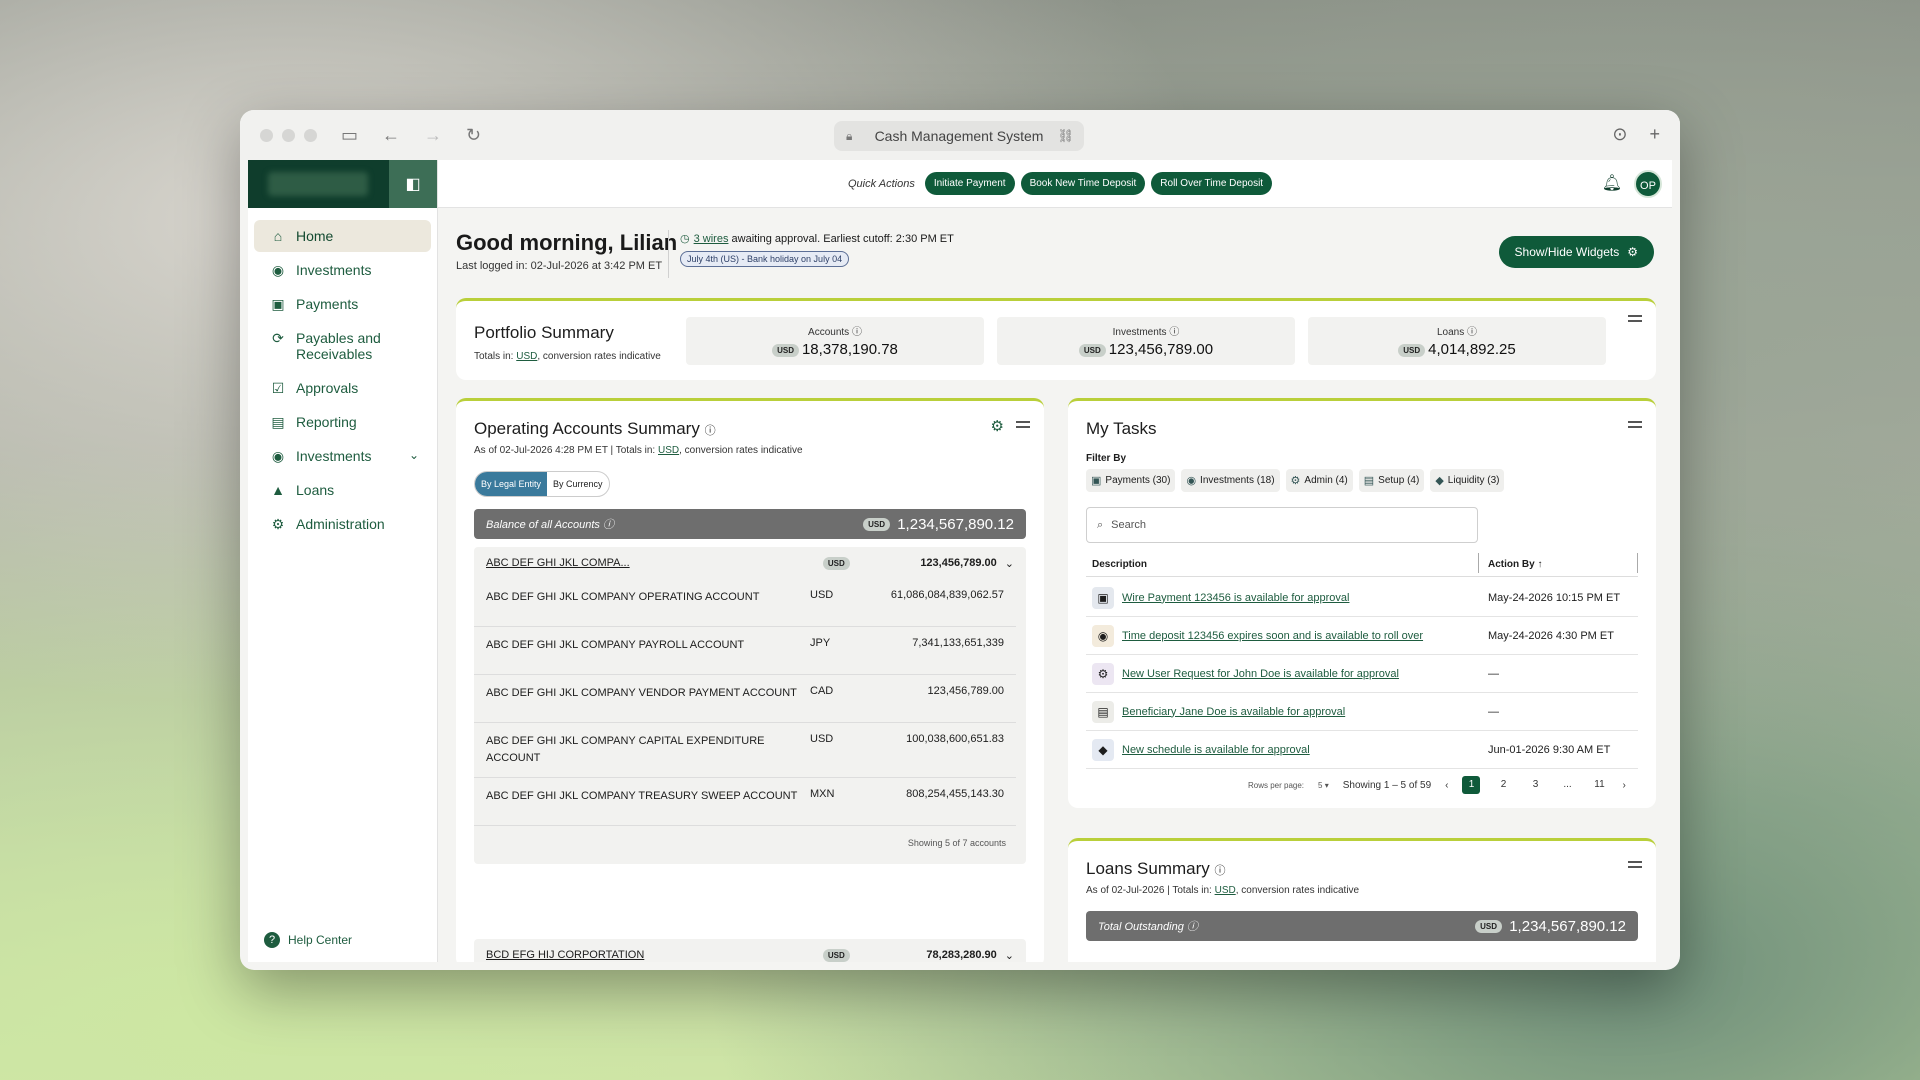  I want to click on sidebar-item-payables: ⟳ Payables and Receivables, so click(342, 346).